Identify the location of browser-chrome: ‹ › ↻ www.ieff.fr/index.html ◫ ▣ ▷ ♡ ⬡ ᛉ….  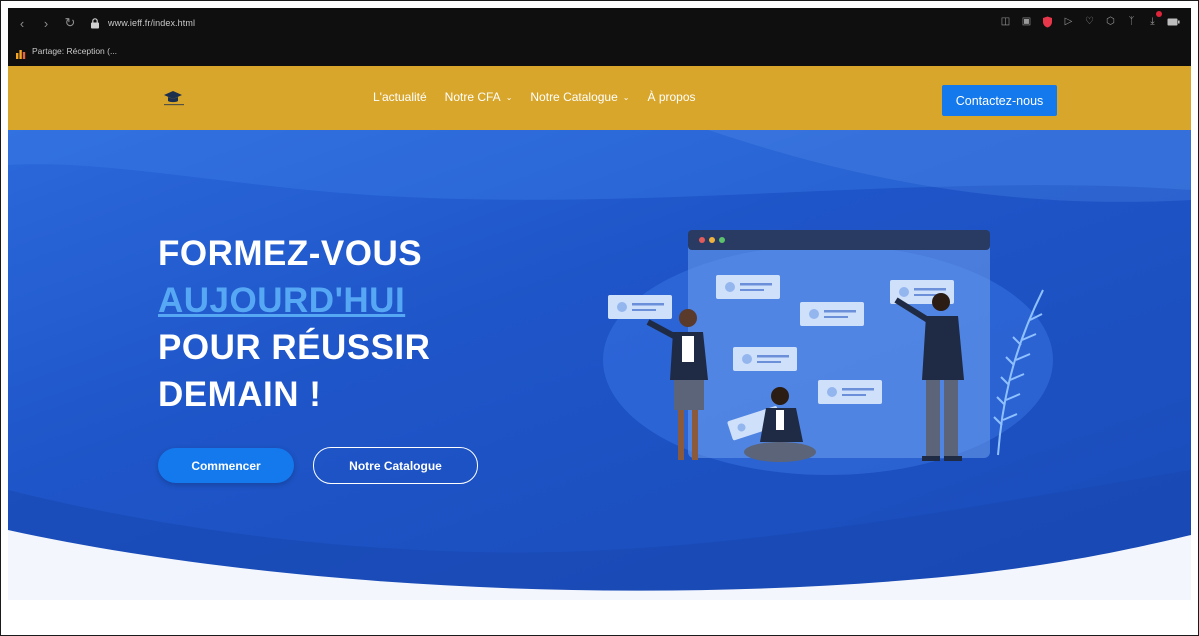
(599, 37).